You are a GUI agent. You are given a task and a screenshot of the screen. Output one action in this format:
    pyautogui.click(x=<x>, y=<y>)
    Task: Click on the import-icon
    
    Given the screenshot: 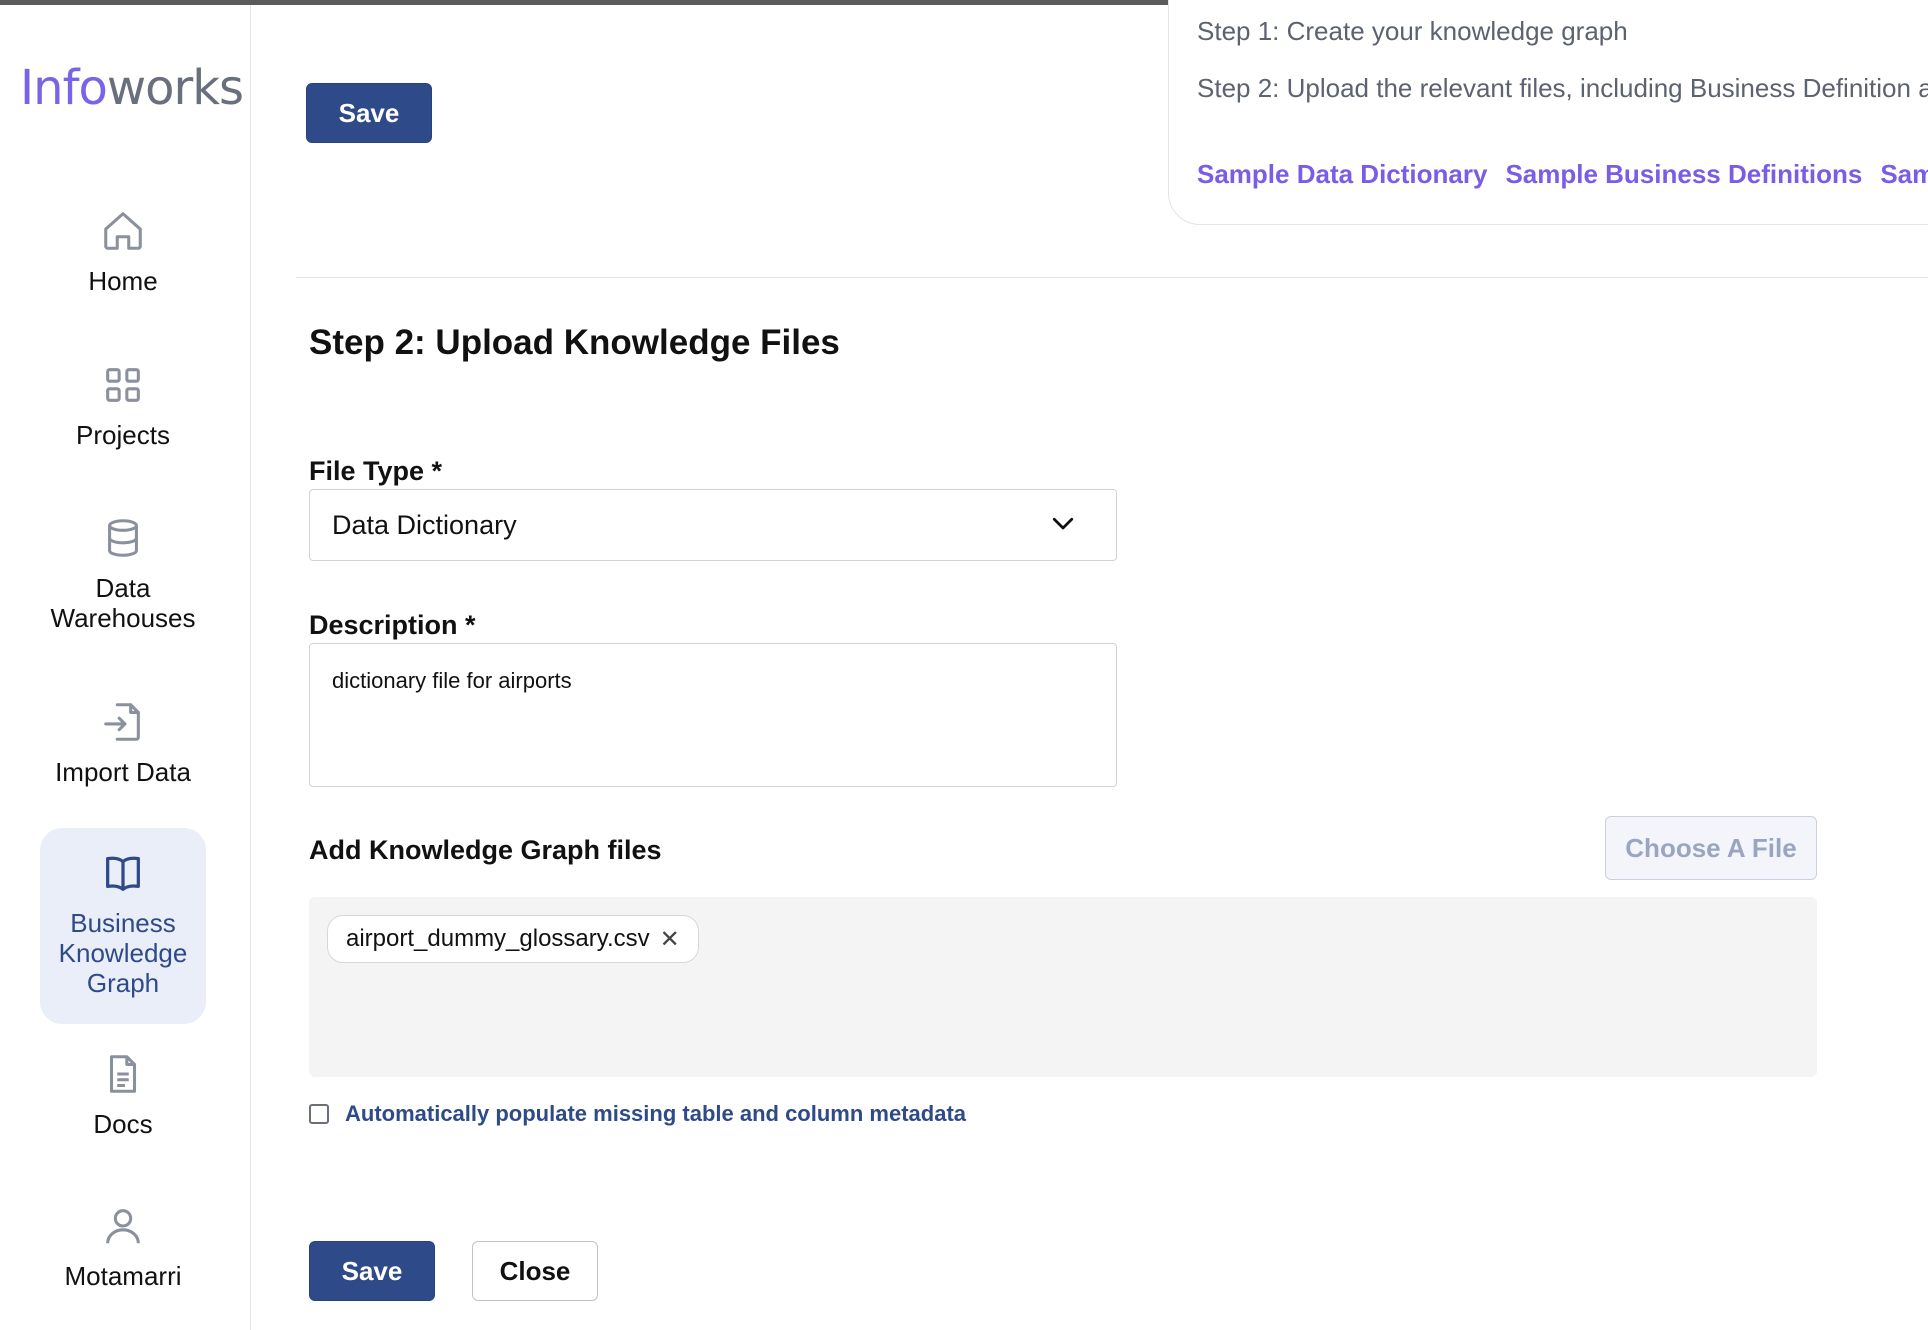 What is the action you would take?
    pyautogui.click(x=123, y=722)
    